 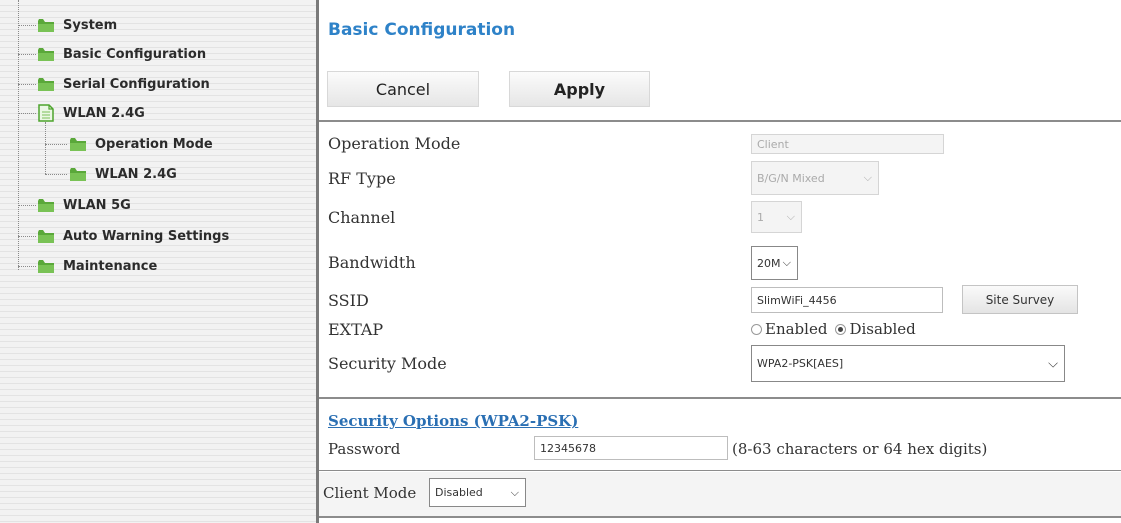 What do you see at coordinates (135, 54) in the screenshot?
I see `sidebar-item-label: Basic Configuration` at bounding box center [135, 54].